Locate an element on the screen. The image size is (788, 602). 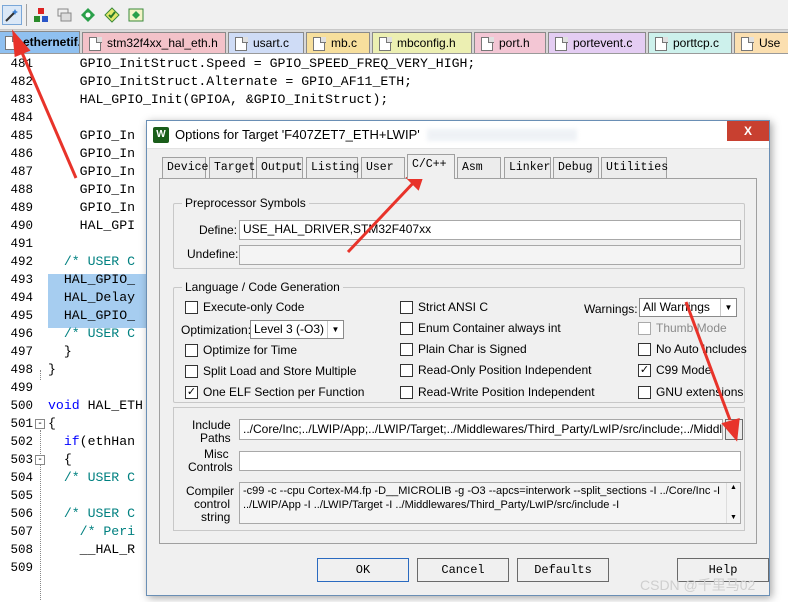
file-tab-portevent: portevent.c is located at coordinates (597, 42).